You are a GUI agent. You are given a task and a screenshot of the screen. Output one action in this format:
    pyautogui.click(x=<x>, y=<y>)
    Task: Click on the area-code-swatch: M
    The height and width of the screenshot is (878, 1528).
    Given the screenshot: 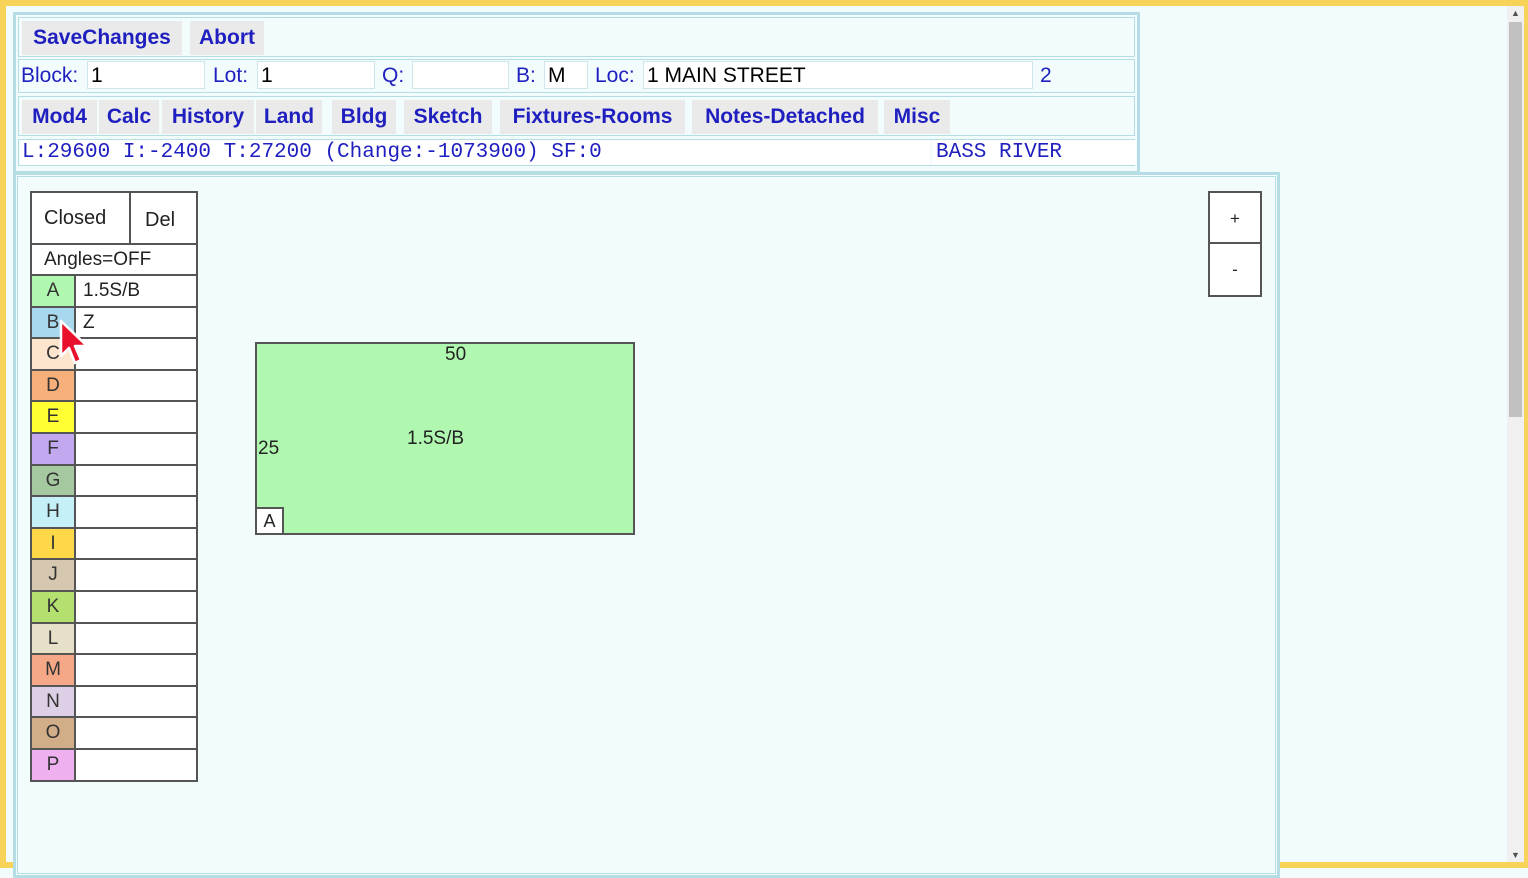 What is the action you would take?
    pyautogui.click(x=54, y=670)
    